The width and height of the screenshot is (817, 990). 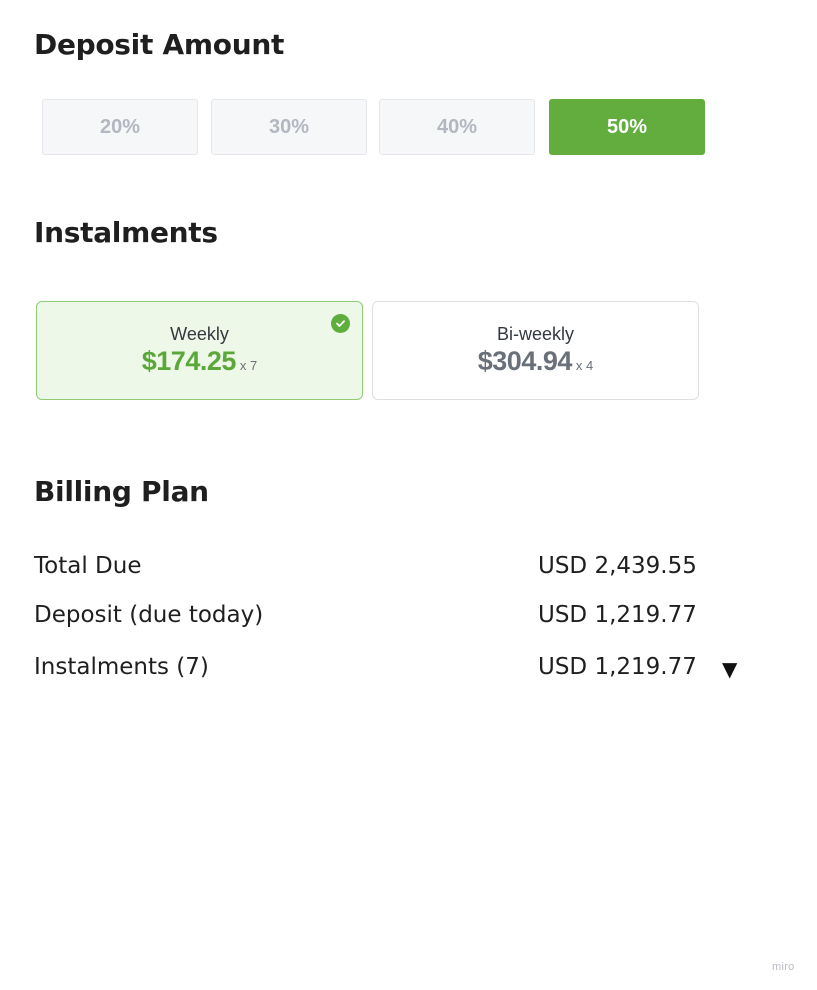 What do you see at coordinates (783, 967) in the screenshot?
I see `miro-watermark: miro` at bounding box center [783, 967].